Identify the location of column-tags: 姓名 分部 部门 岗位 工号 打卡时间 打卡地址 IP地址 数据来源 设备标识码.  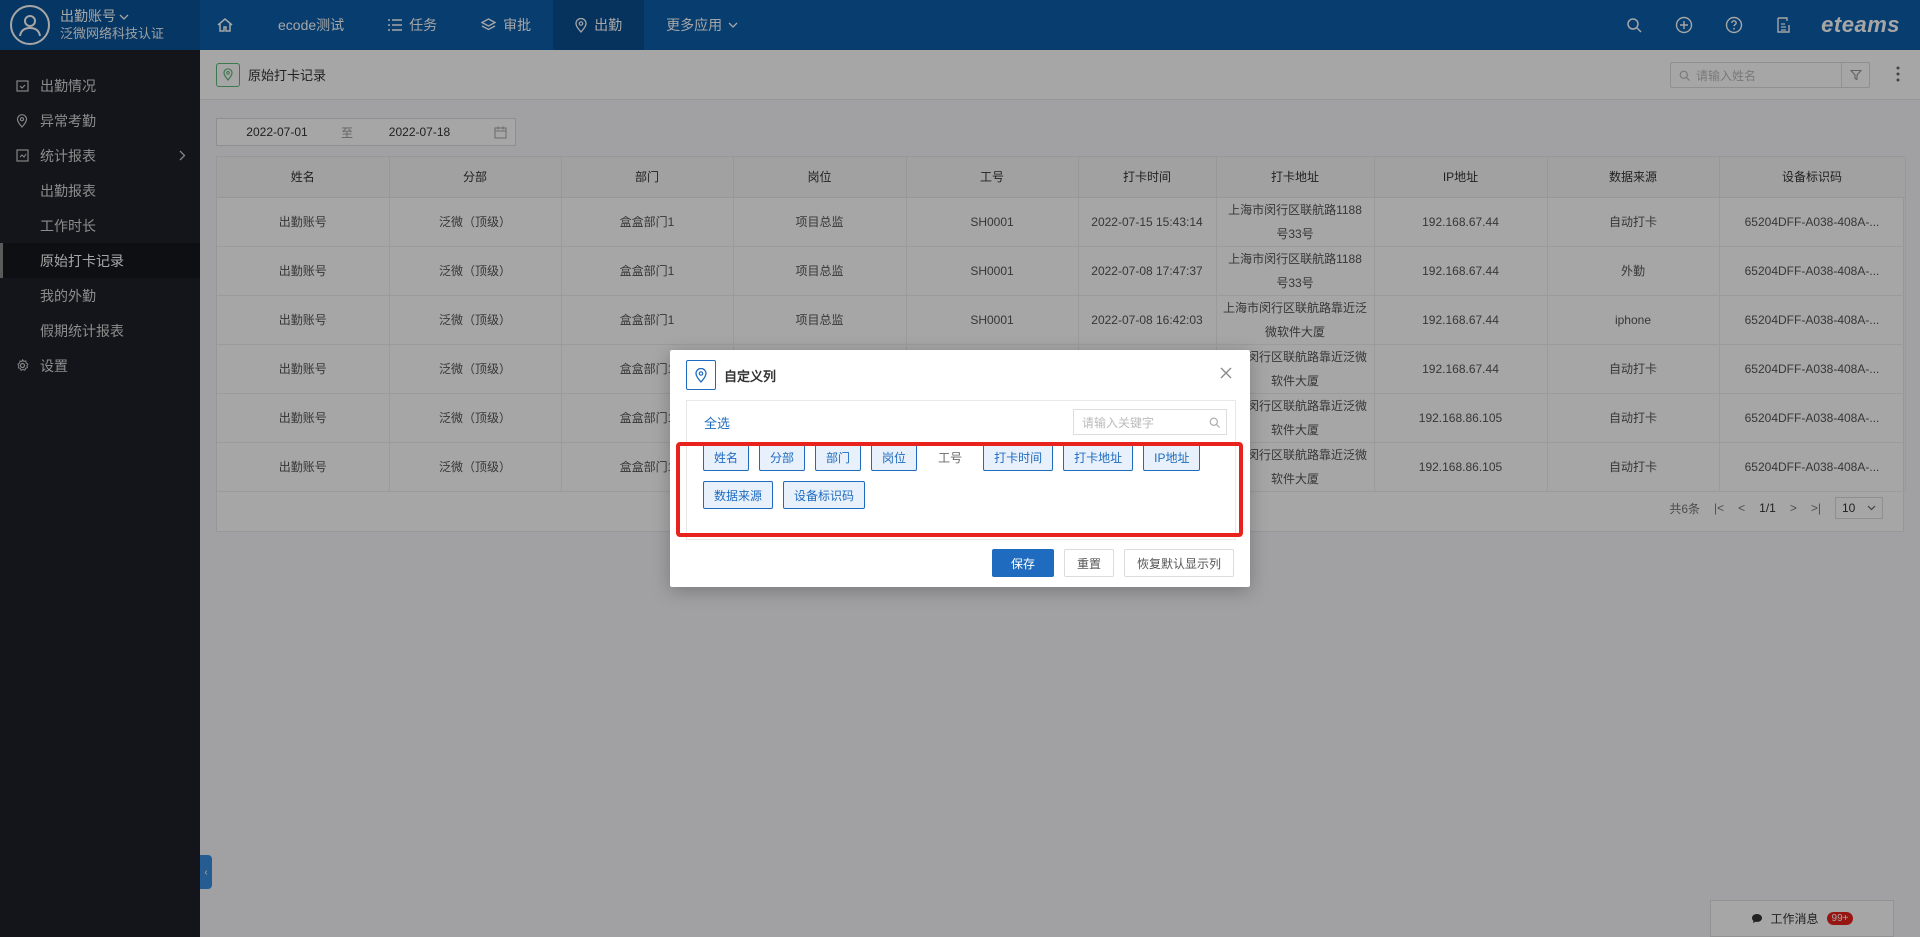
(957, 481).